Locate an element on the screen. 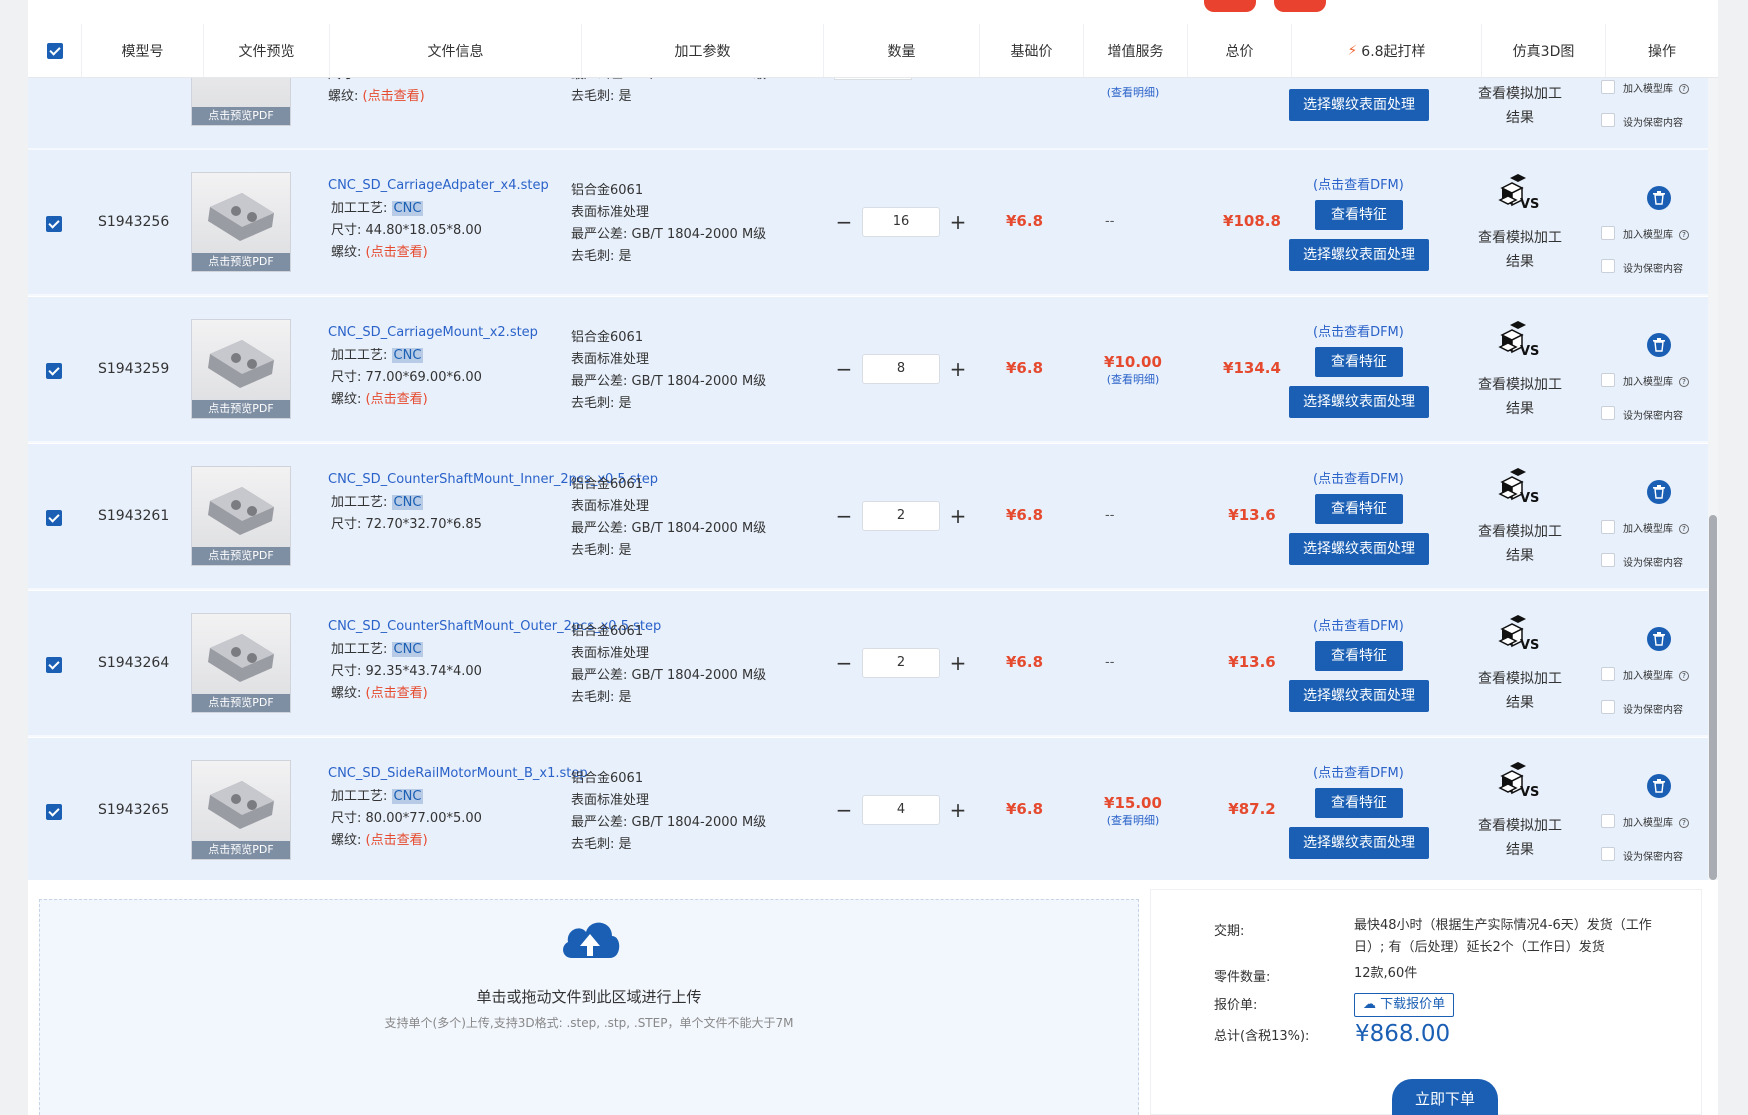 The image size is (1748, 1115). qty-input: 4 is located at coordinates (901, 810).